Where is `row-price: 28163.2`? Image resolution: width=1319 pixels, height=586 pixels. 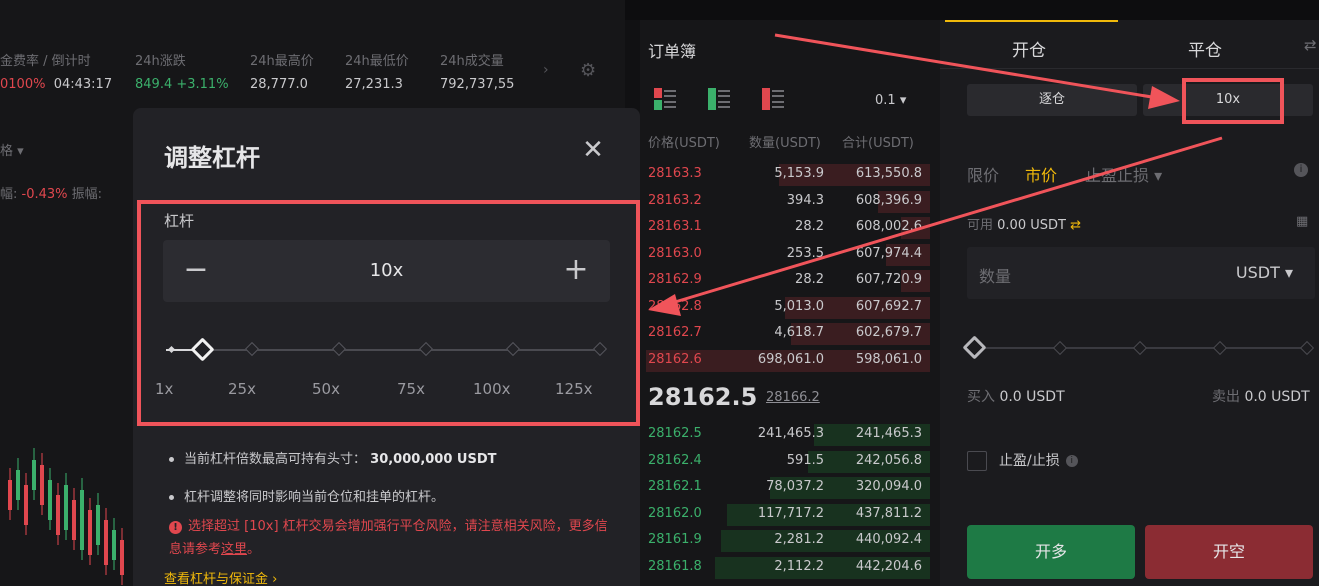
row-price: 28163.2 is located at coordinates (675, 200).